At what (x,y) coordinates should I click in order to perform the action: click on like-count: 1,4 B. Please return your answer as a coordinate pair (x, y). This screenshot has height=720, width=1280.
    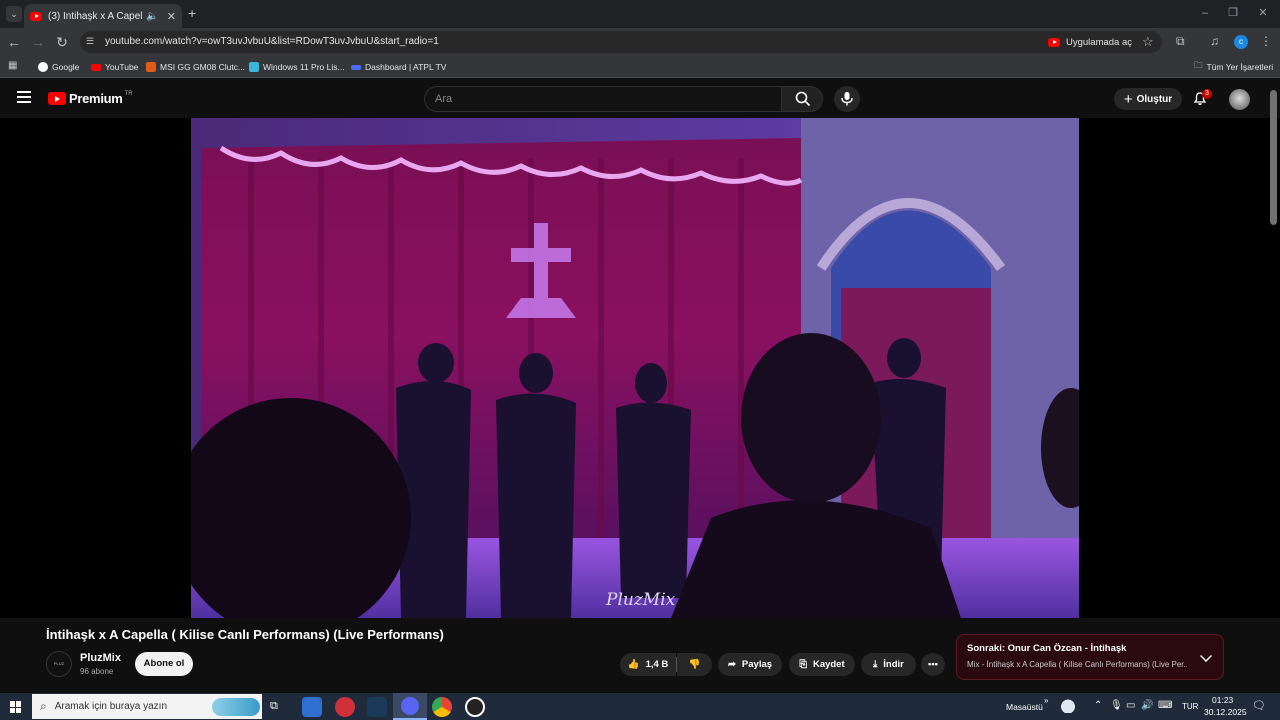
    Looking at the image, I should click on (657, 664).